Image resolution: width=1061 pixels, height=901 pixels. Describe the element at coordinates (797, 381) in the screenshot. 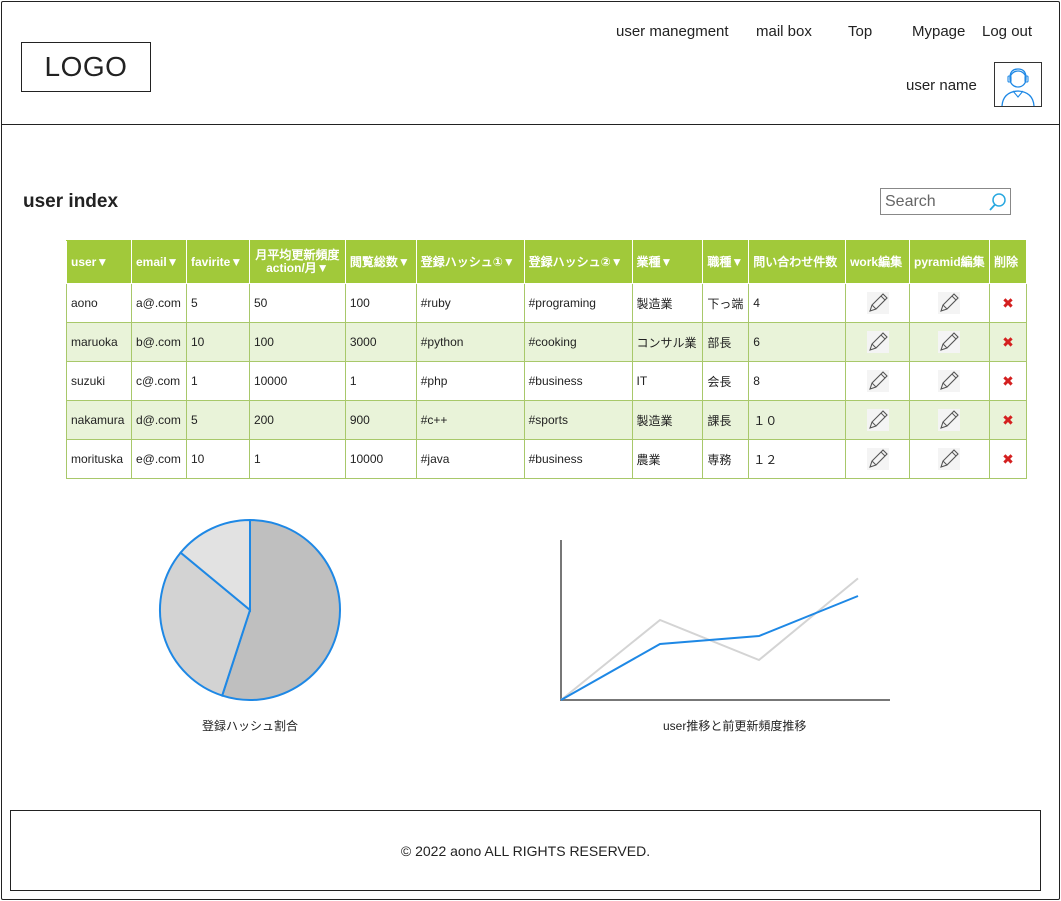

I see `inquiries-cell: 8` at that location.